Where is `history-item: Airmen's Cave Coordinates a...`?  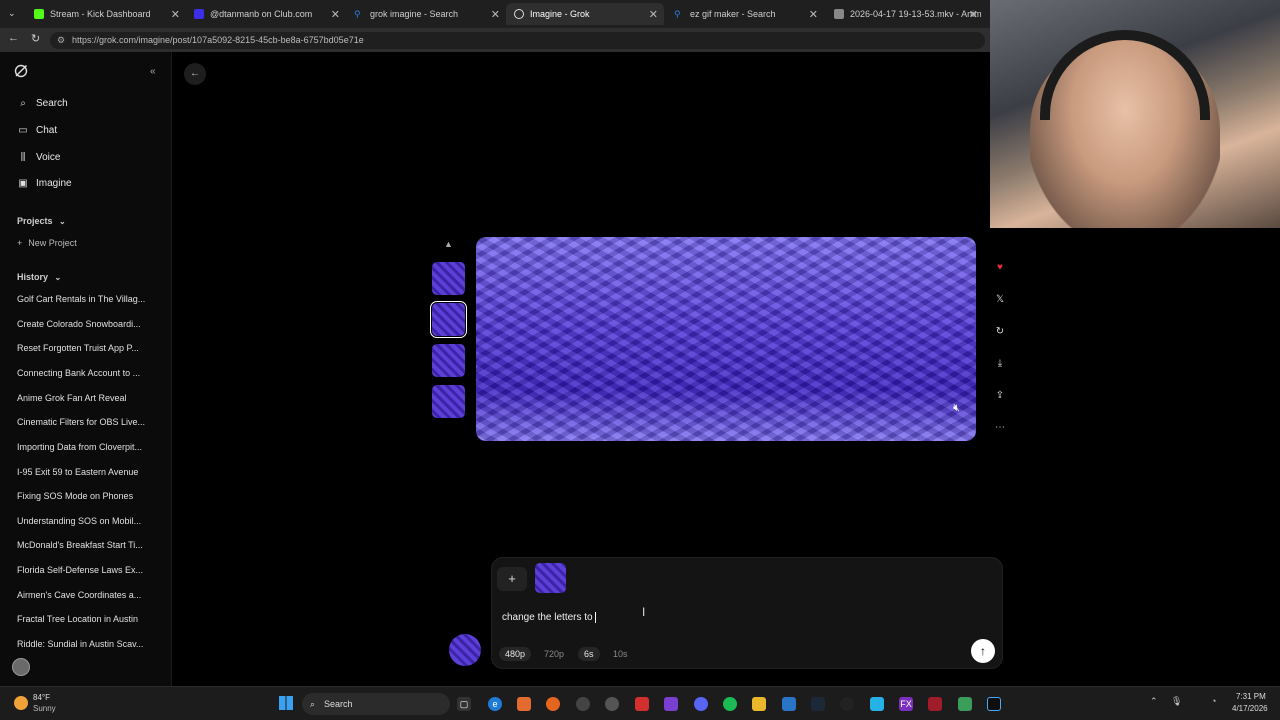 history-item: Airmen's Cave Coordinates a... is located at coordinates (85, 595).